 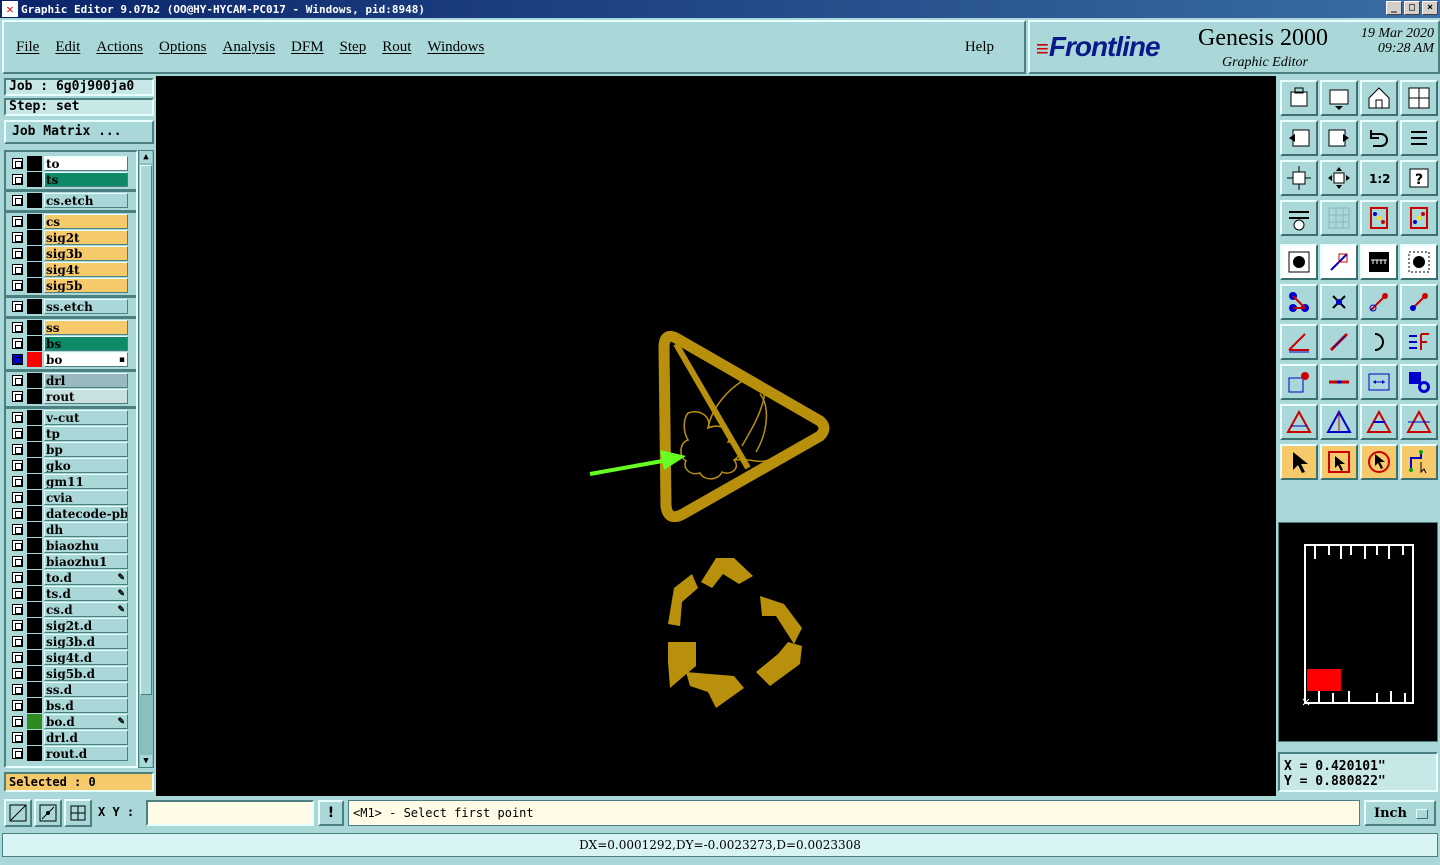 I want to click on menu-windows: Windows, so click(x=455, y=47).